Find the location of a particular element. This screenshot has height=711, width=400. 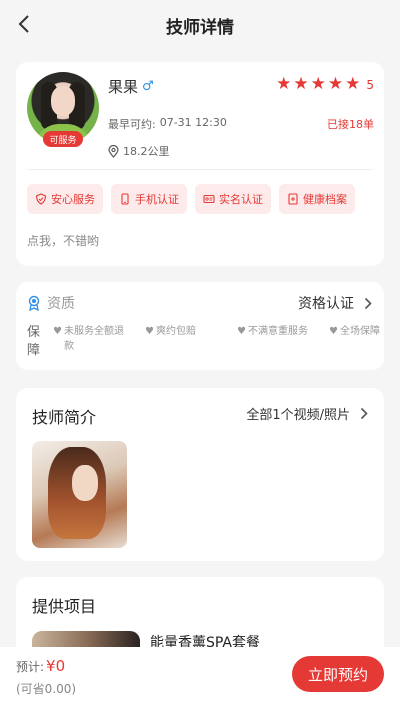

name-row: 果果 ♂ is located at coordinates (131, 86).